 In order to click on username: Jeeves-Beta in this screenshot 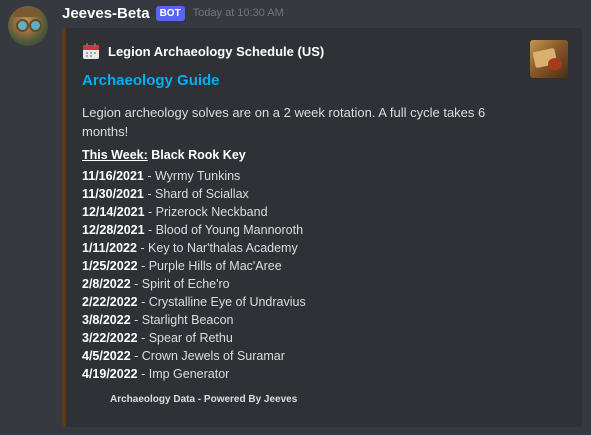, I will do `click(106, 13)`.